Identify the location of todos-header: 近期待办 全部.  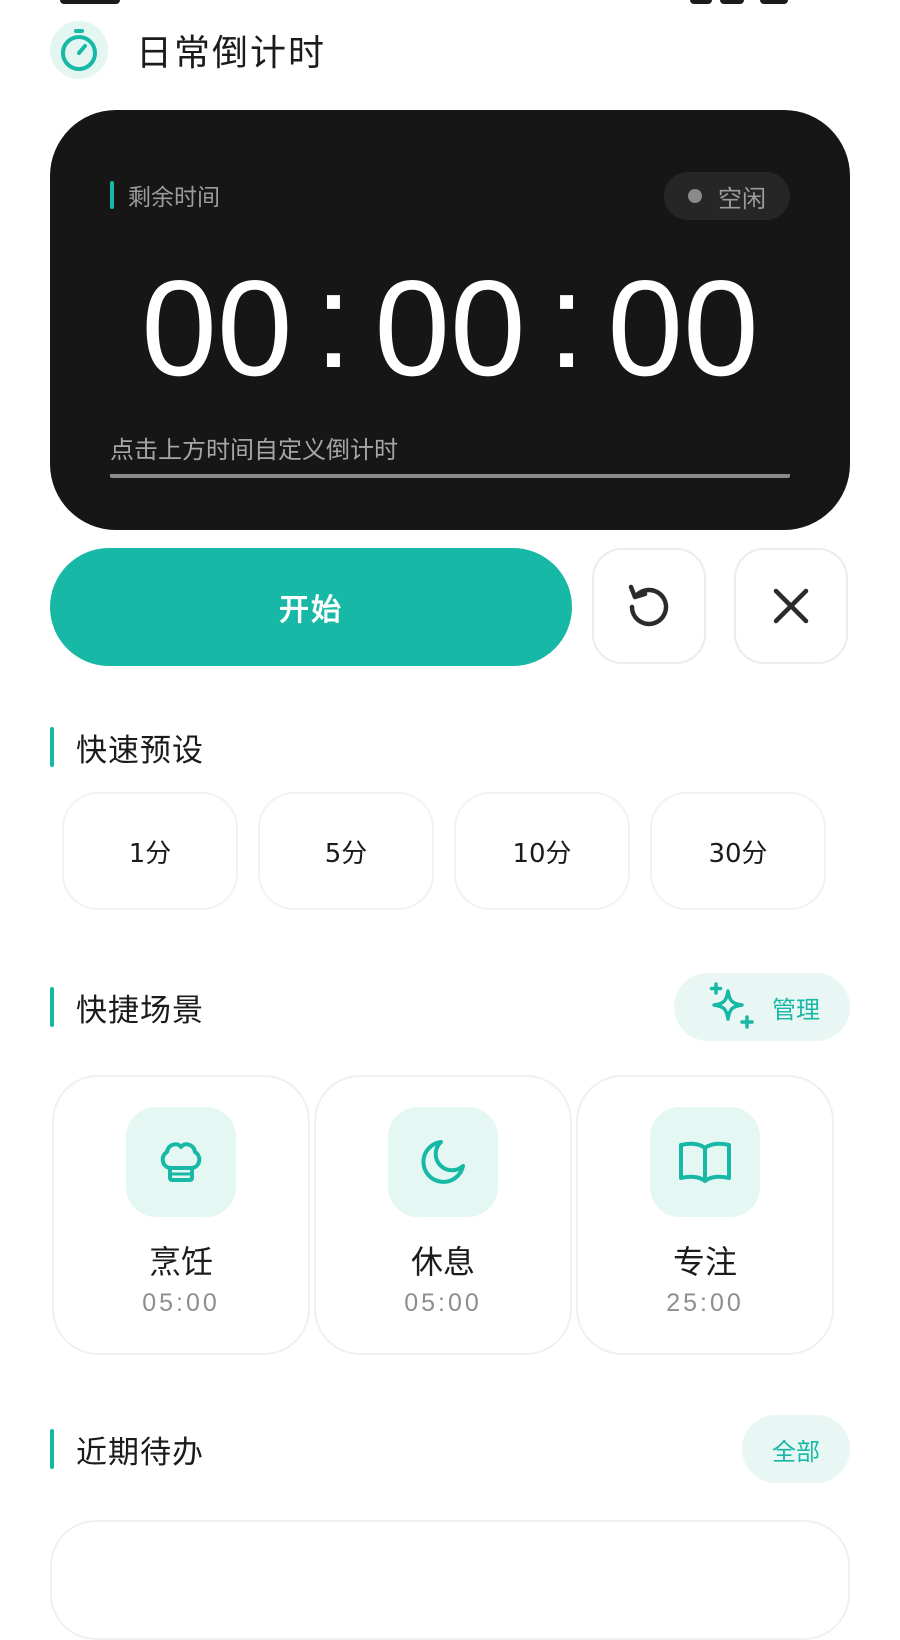
(450, 1449).